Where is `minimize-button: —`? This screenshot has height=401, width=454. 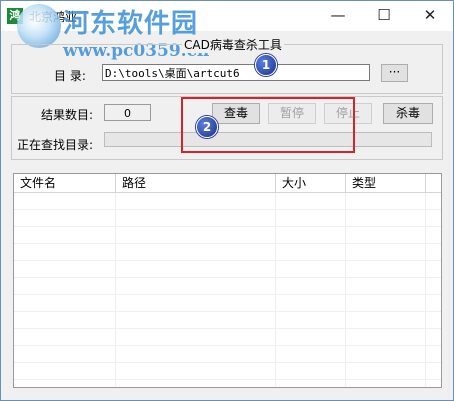 minimize-button: — is located at coordinates (338, 16).